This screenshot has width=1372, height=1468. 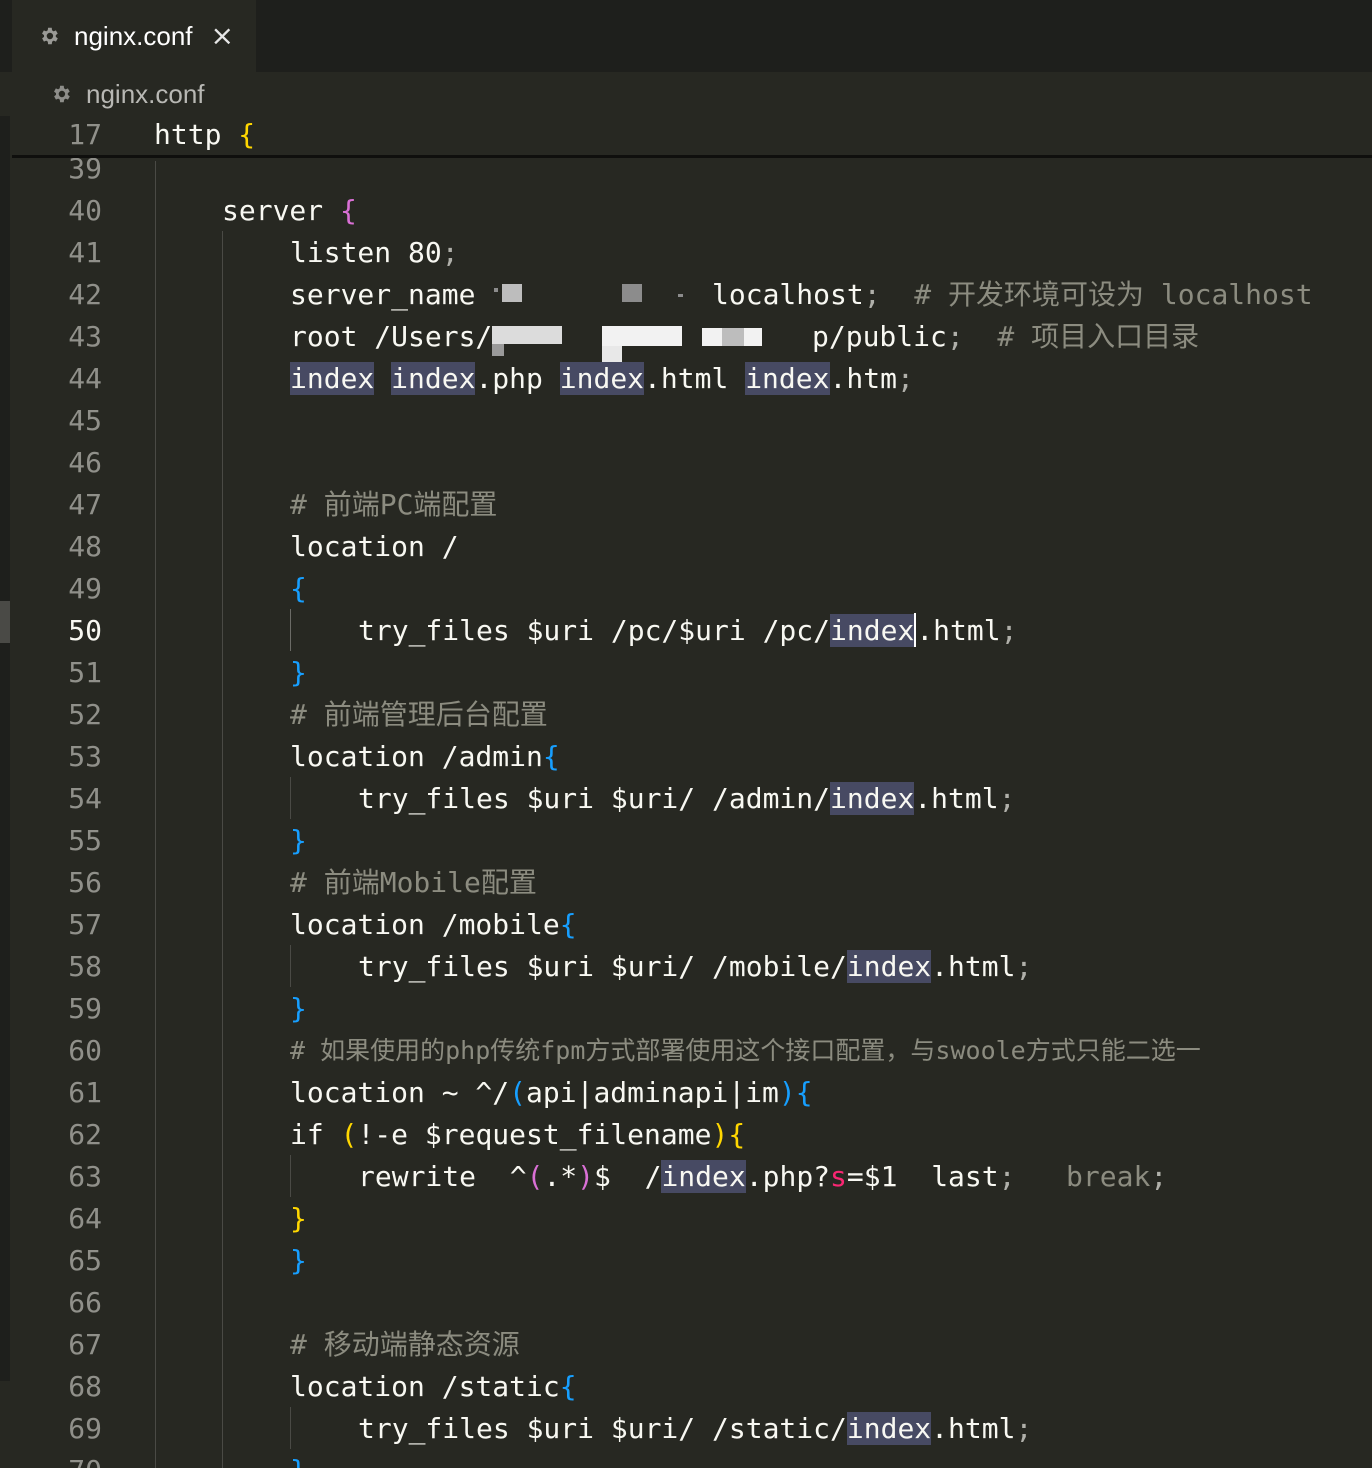 What do you see at coordinates (602, 966) in the screenshot?
I see `token: try_files $uri $uri/ /mobile/` at bounding box center [602, 966].